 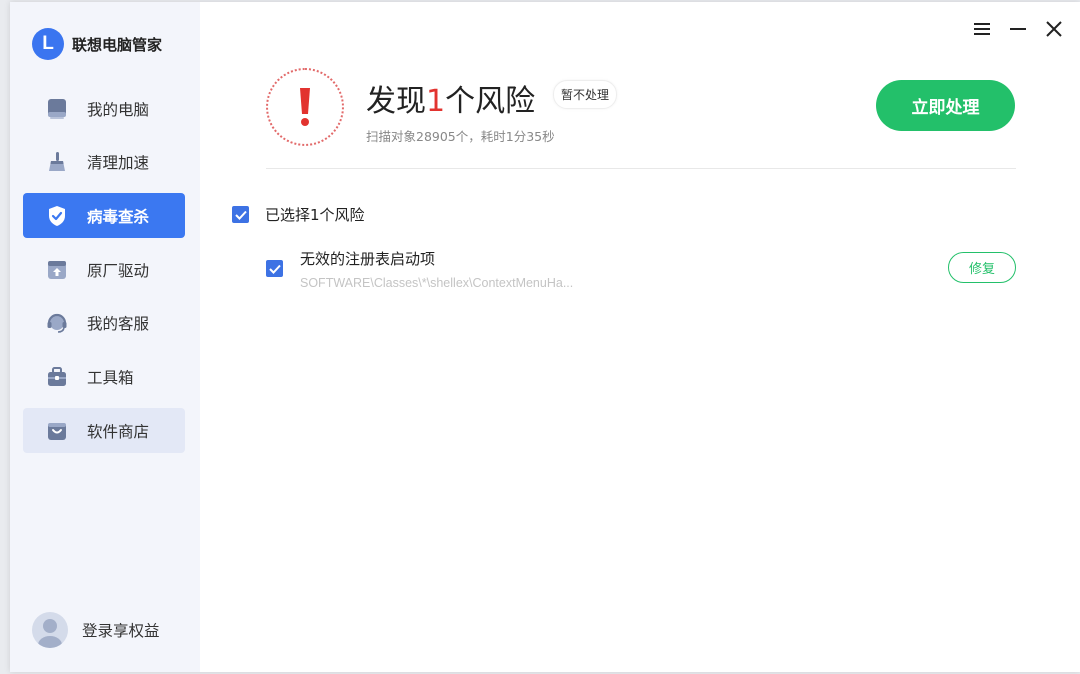 I want to click on broom-icon, so click(x=57, y=162).